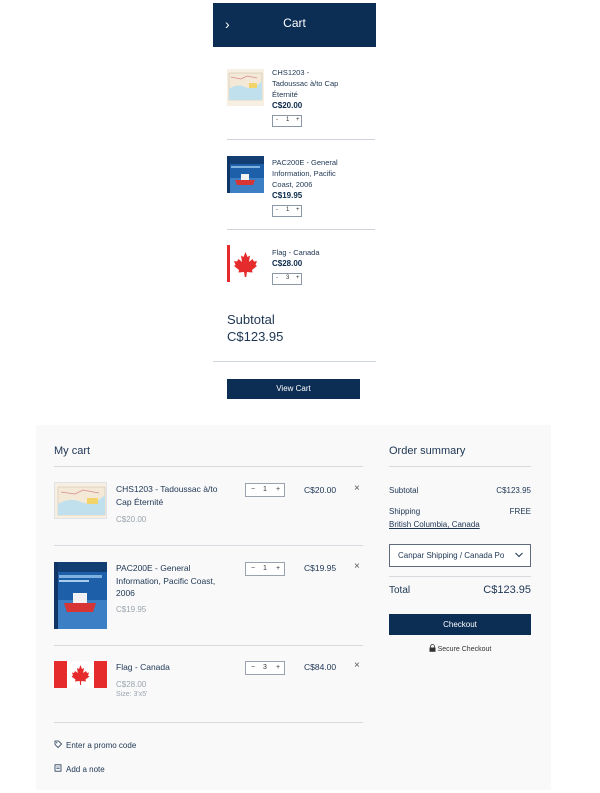 Image resolution: width=600 pixels, height=793 pixels. Describe the element at coordinates (72, 451) in the screenshot. I see `page-title: My cart` at that location.